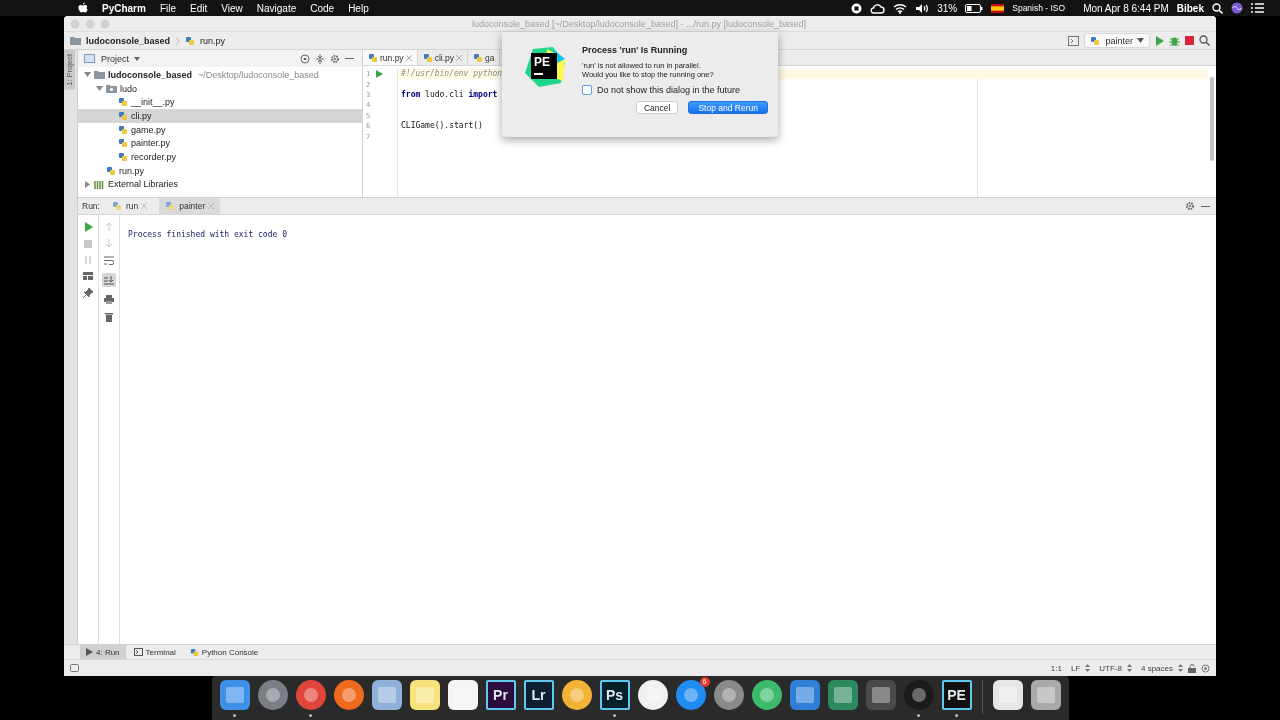 This screenshot has width=1280, height=720. What do you see at coordinates (390, 57) in the screenshot?
I see `editor-tab: run.py` at bounding box center [390, 57].